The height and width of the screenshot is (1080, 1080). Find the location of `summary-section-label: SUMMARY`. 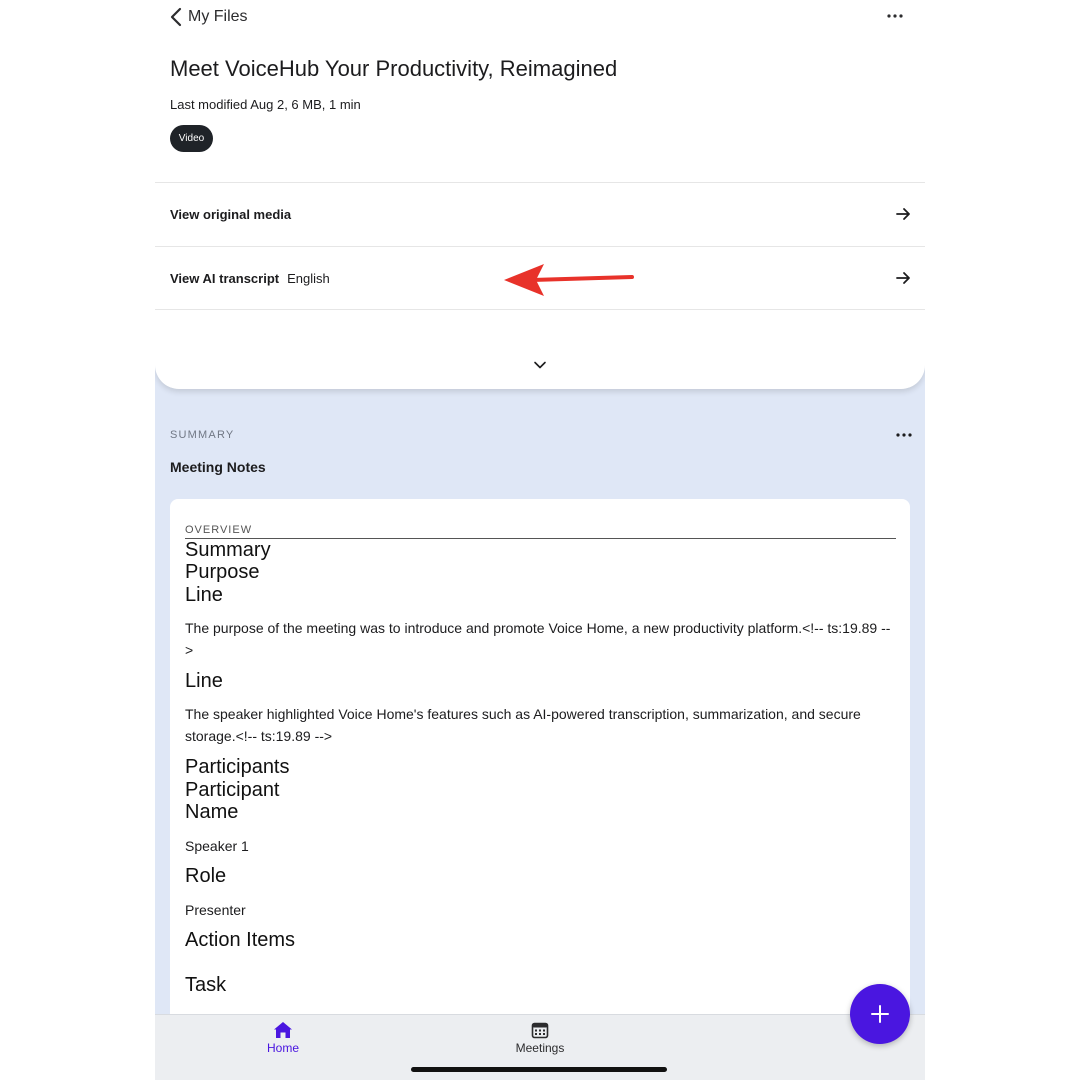

summary-section-label: SUMMARY is located at coordinates (202, 435).